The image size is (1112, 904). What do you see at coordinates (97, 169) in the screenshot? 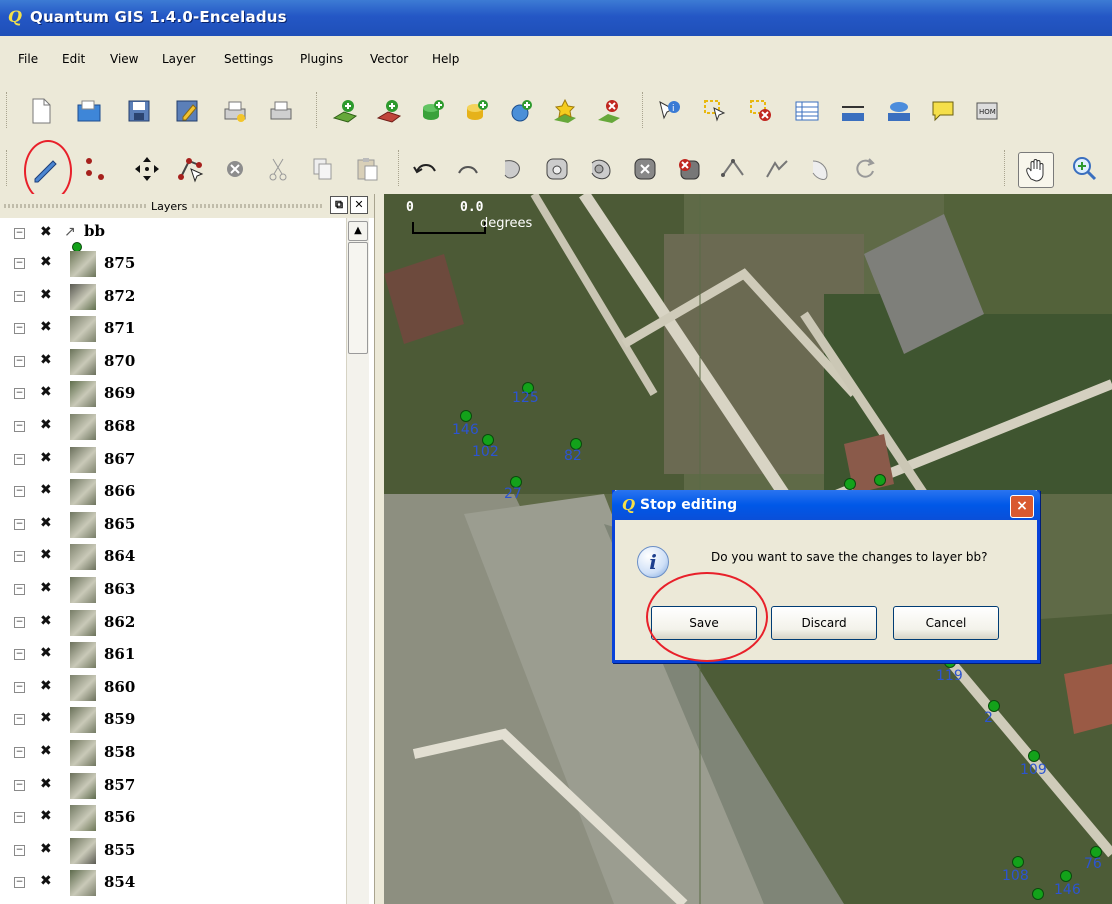
I see `capture-point-icon` at bounding box center [97, 169].